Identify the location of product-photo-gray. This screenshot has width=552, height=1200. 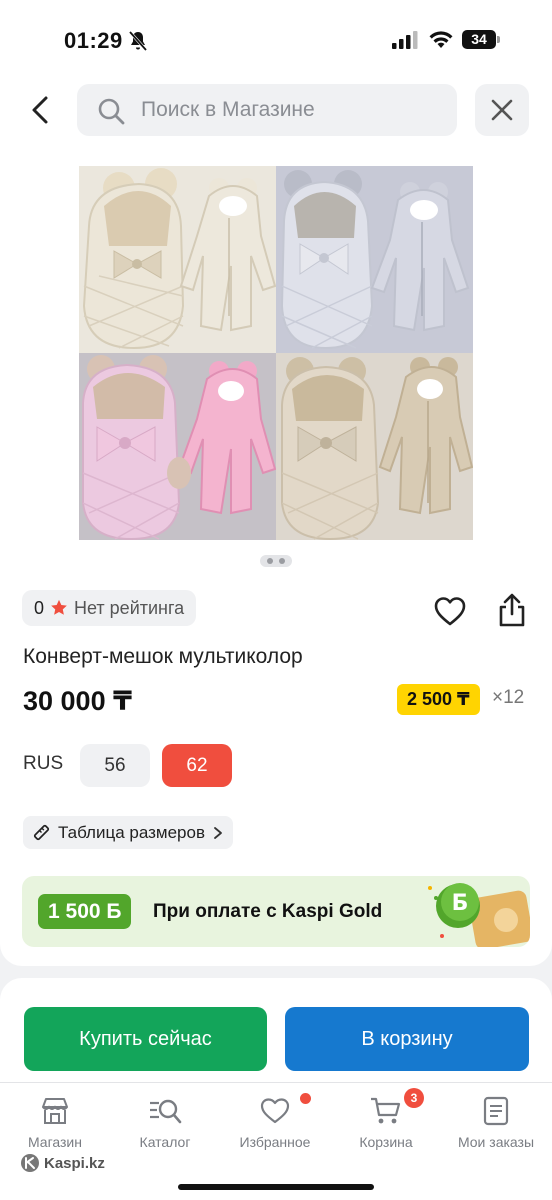
(374, 259).